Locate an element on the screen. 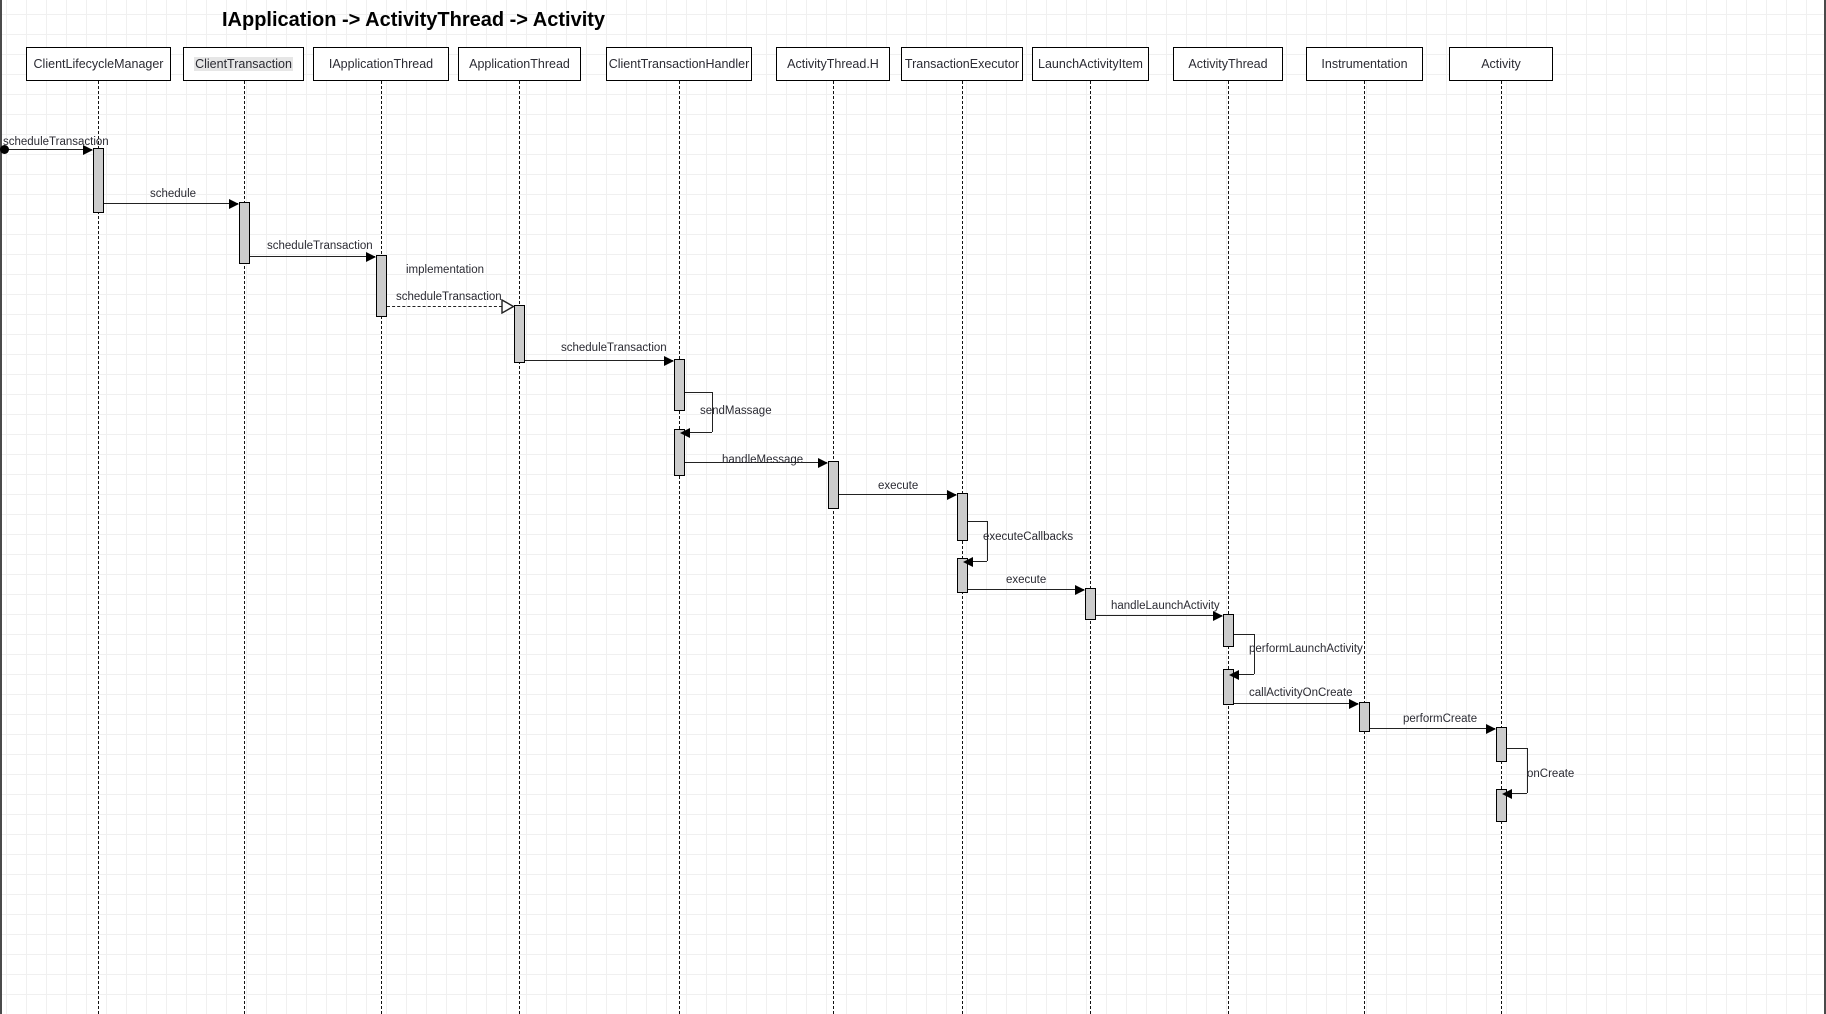 This screenshot has width=1826, height=1014. lifeline-stem-application-thread is located at coordinates (519, 547).